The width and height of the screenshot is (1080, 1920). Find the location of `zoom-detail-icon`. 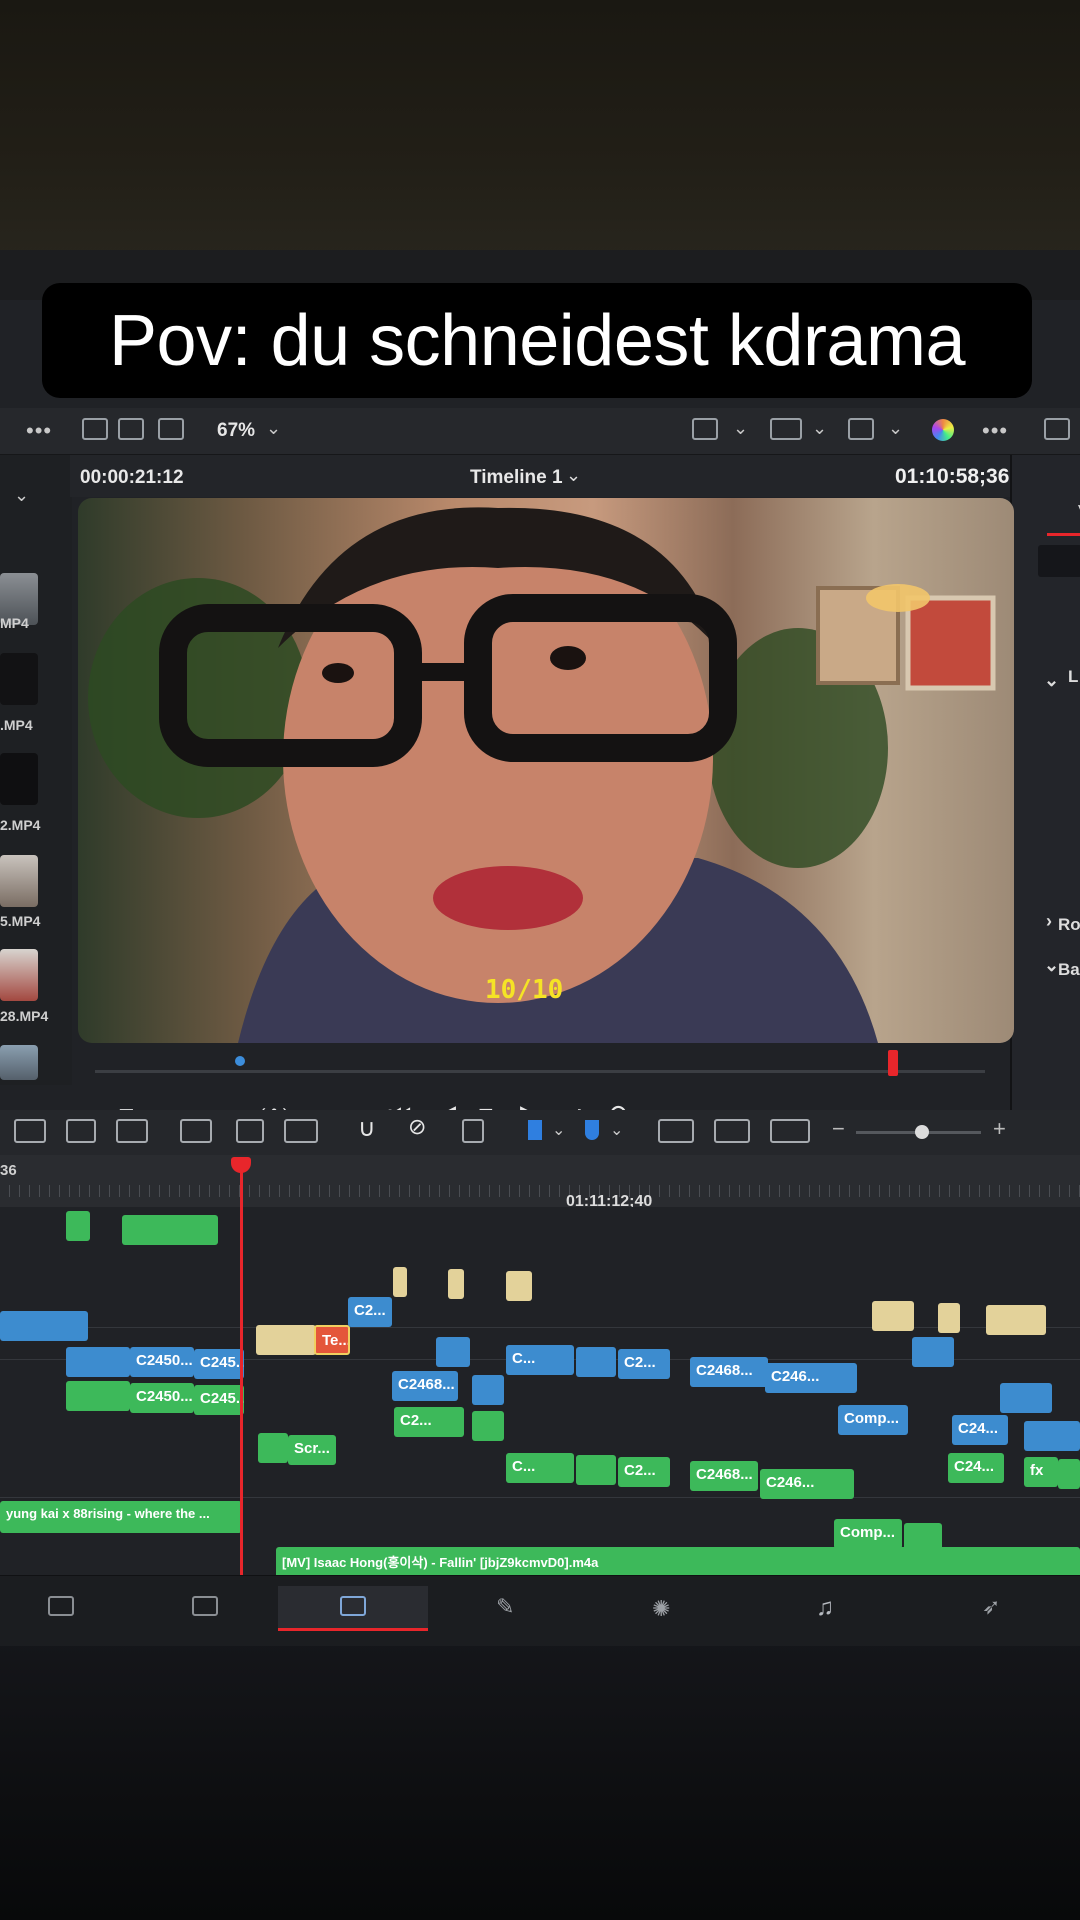

zoom-detail-icon is located at coordinates (732, 1131).